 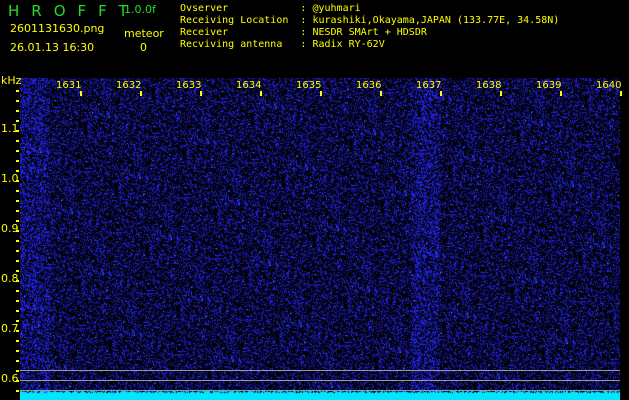 I want to click on freq-label: 1634, so click(x=249, y=85).